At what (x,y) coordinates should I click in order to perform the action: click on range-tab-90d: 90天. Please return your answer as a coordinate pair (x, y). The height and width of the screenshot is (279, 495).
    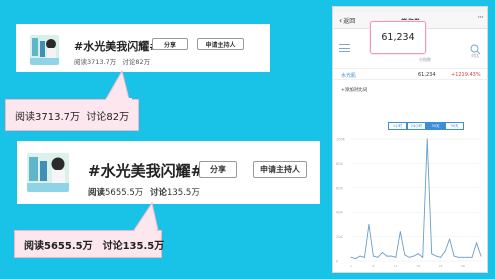
    Looking at the image, I should click on (454, 126).